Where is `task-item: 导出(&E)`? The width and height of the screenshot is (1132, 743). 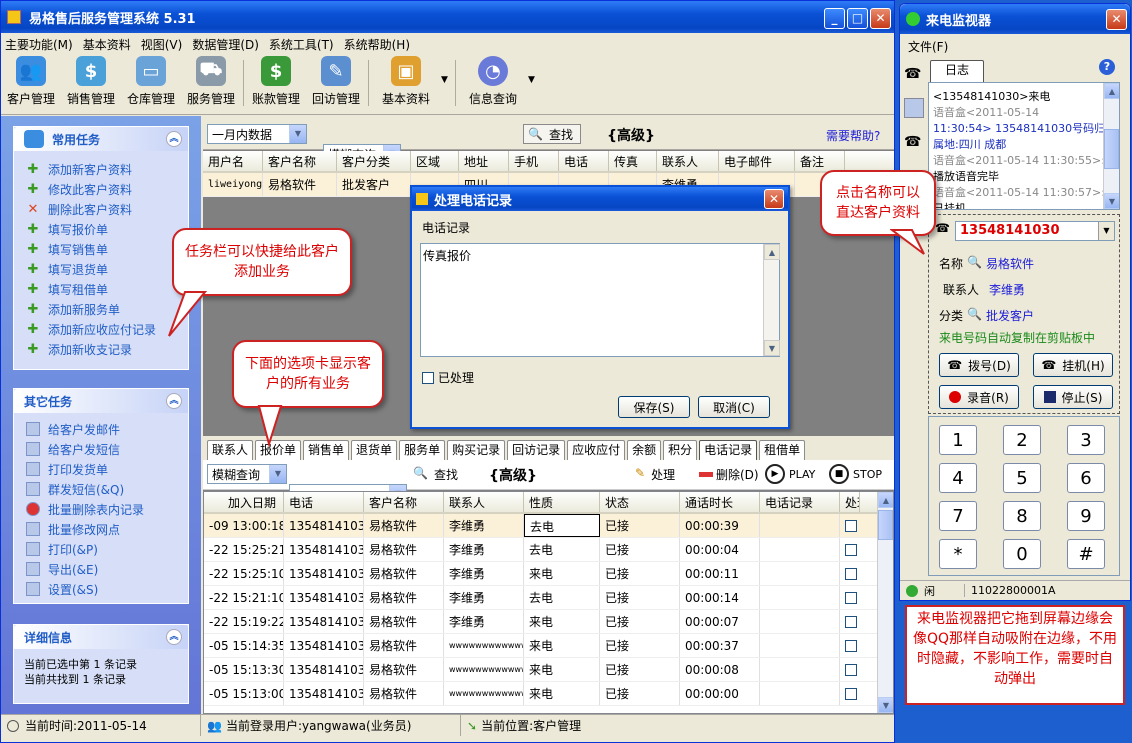
task-item: 导出(&E) is located at coordinates (101, 569).